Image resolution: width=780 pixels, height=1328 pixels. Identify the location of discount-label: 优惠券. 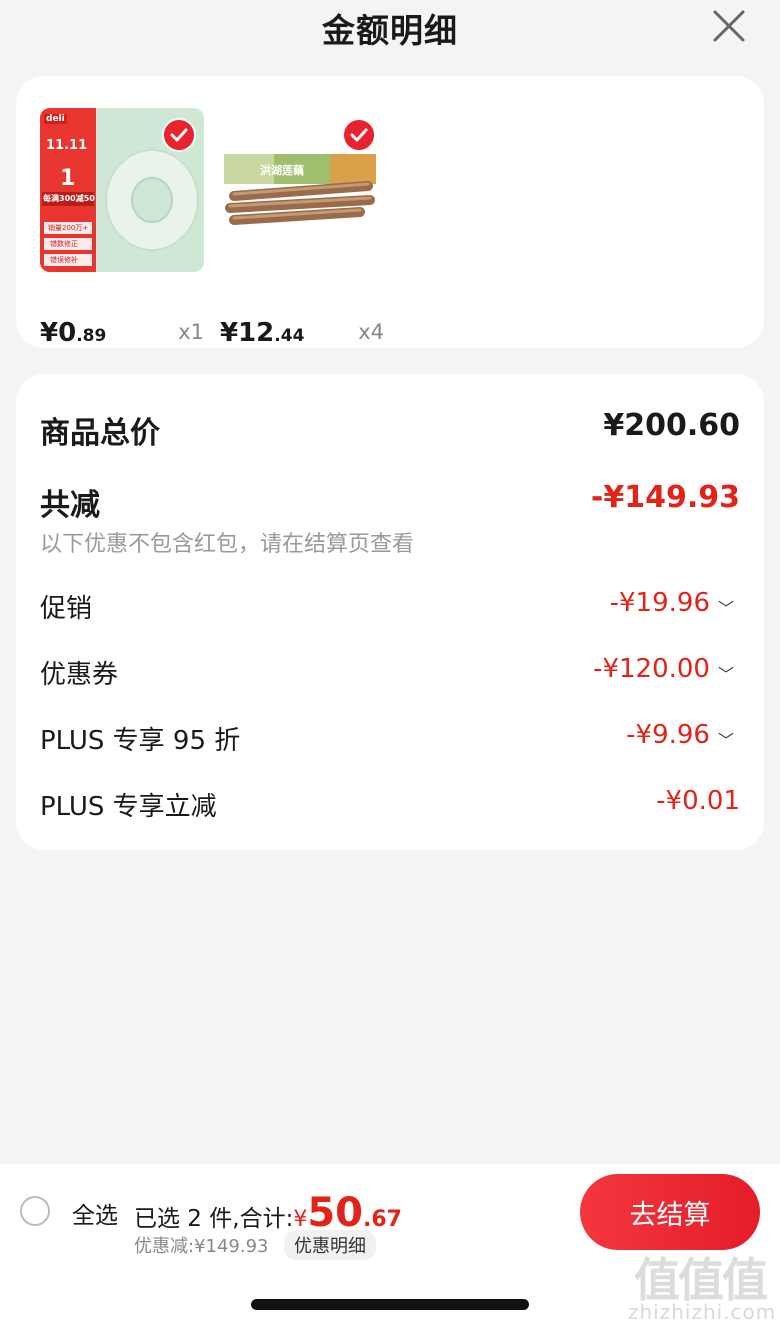
(79, 675).